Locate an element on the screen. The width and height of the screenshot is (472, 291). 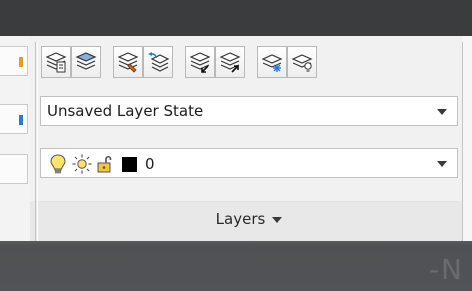
unlock-icon is located at coordinates (106, 164).